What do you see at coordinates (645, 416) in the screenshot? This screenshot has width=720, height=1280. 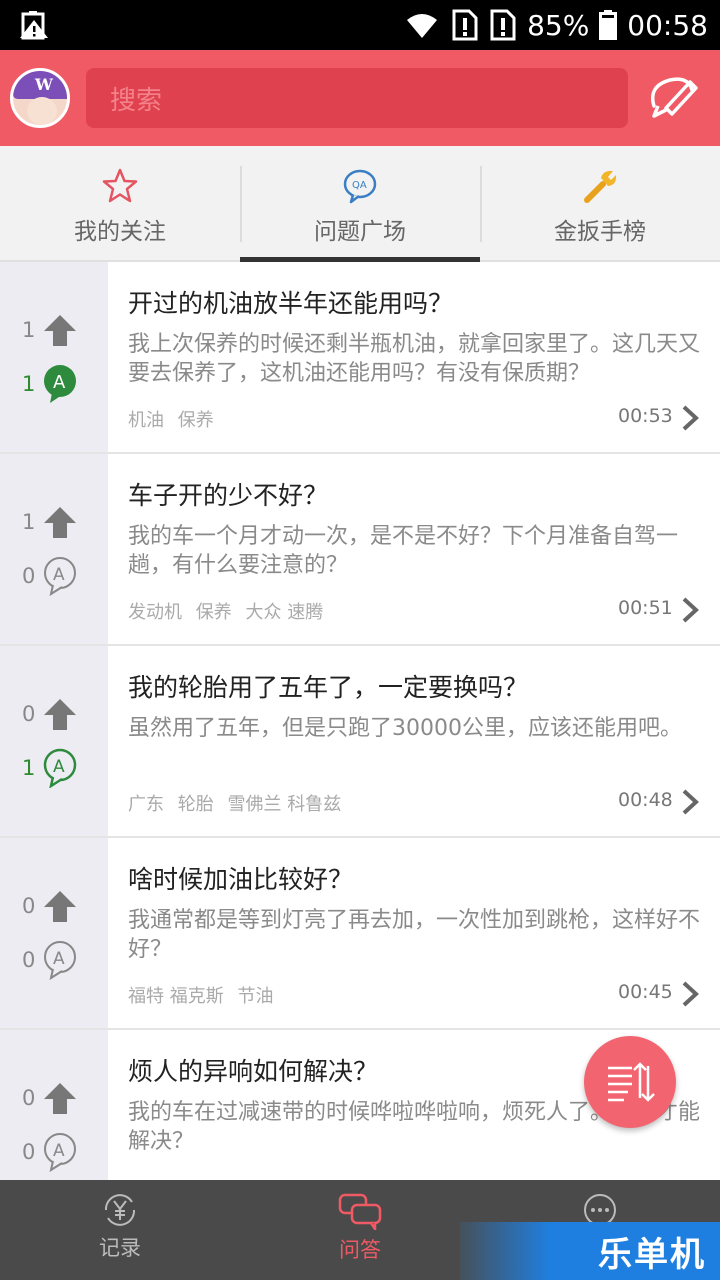 I see `question-time: 00:53` at bounding box center [645, 416].